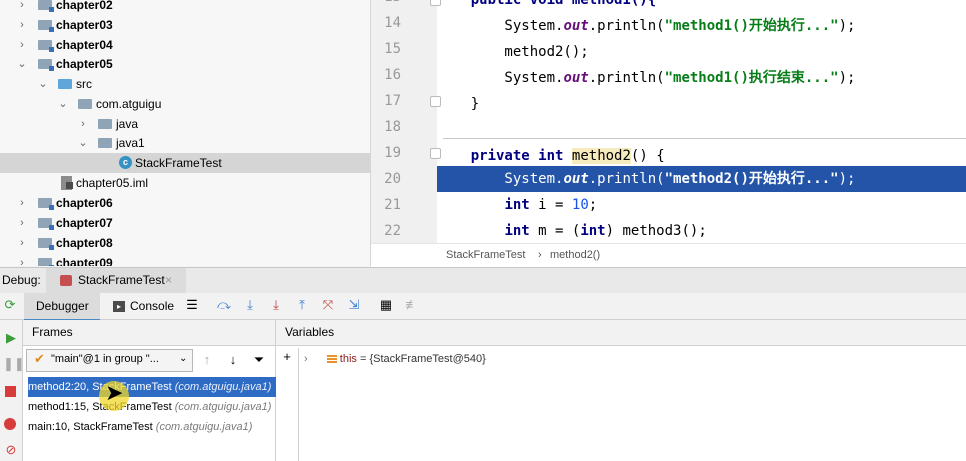 Image resolution: width=966 pixels, height=461 pixels. I want to click on variables-title: Variables, so click(310, 332).